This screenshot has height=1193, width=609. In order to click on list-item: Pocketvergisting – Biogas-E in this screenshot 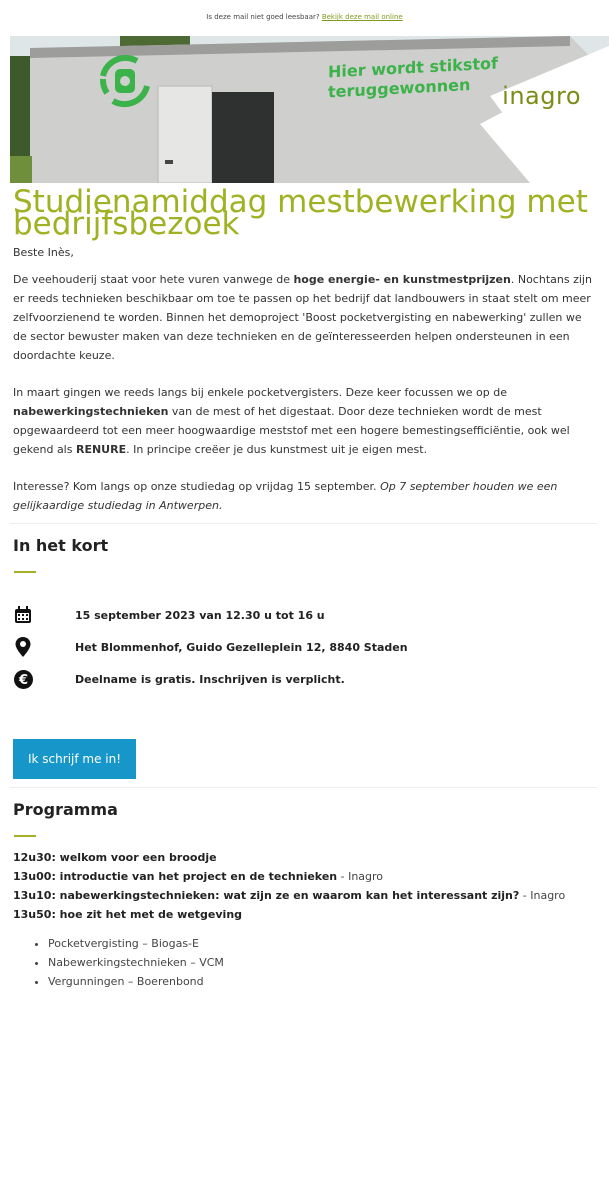, I will do `click(328, 943)`.